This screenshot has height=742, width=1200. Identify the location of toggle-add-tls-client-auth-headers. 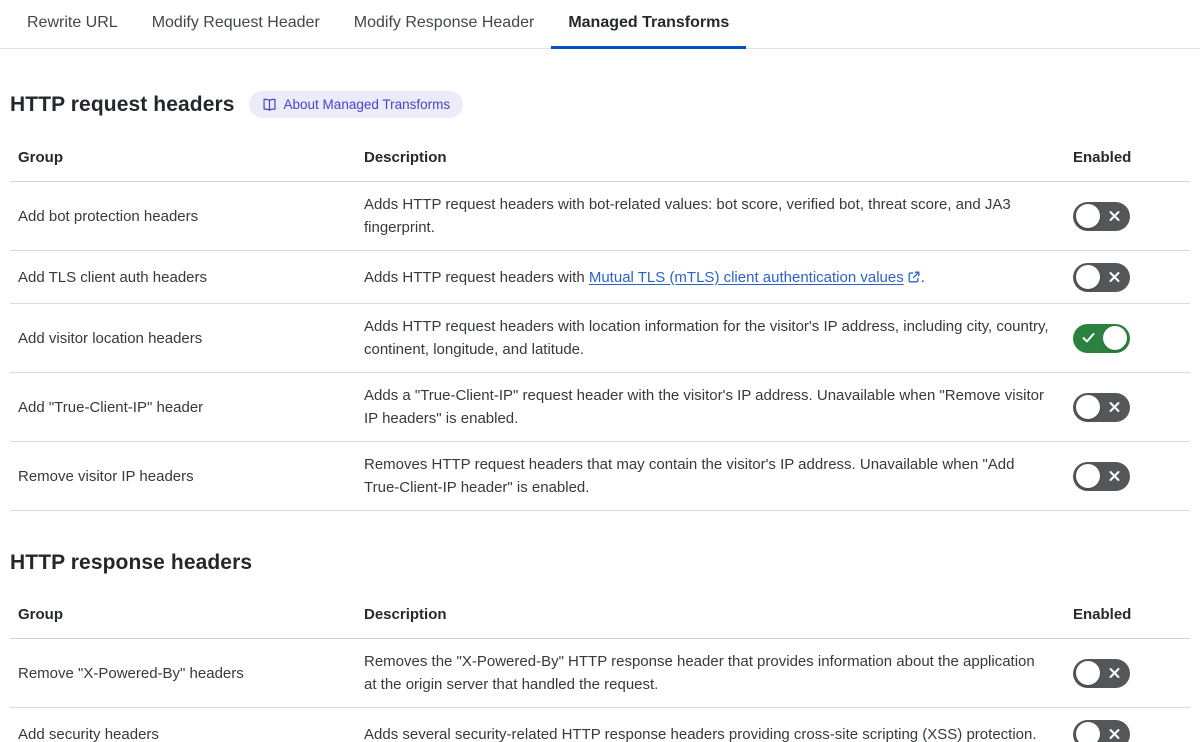
(1101, 277).